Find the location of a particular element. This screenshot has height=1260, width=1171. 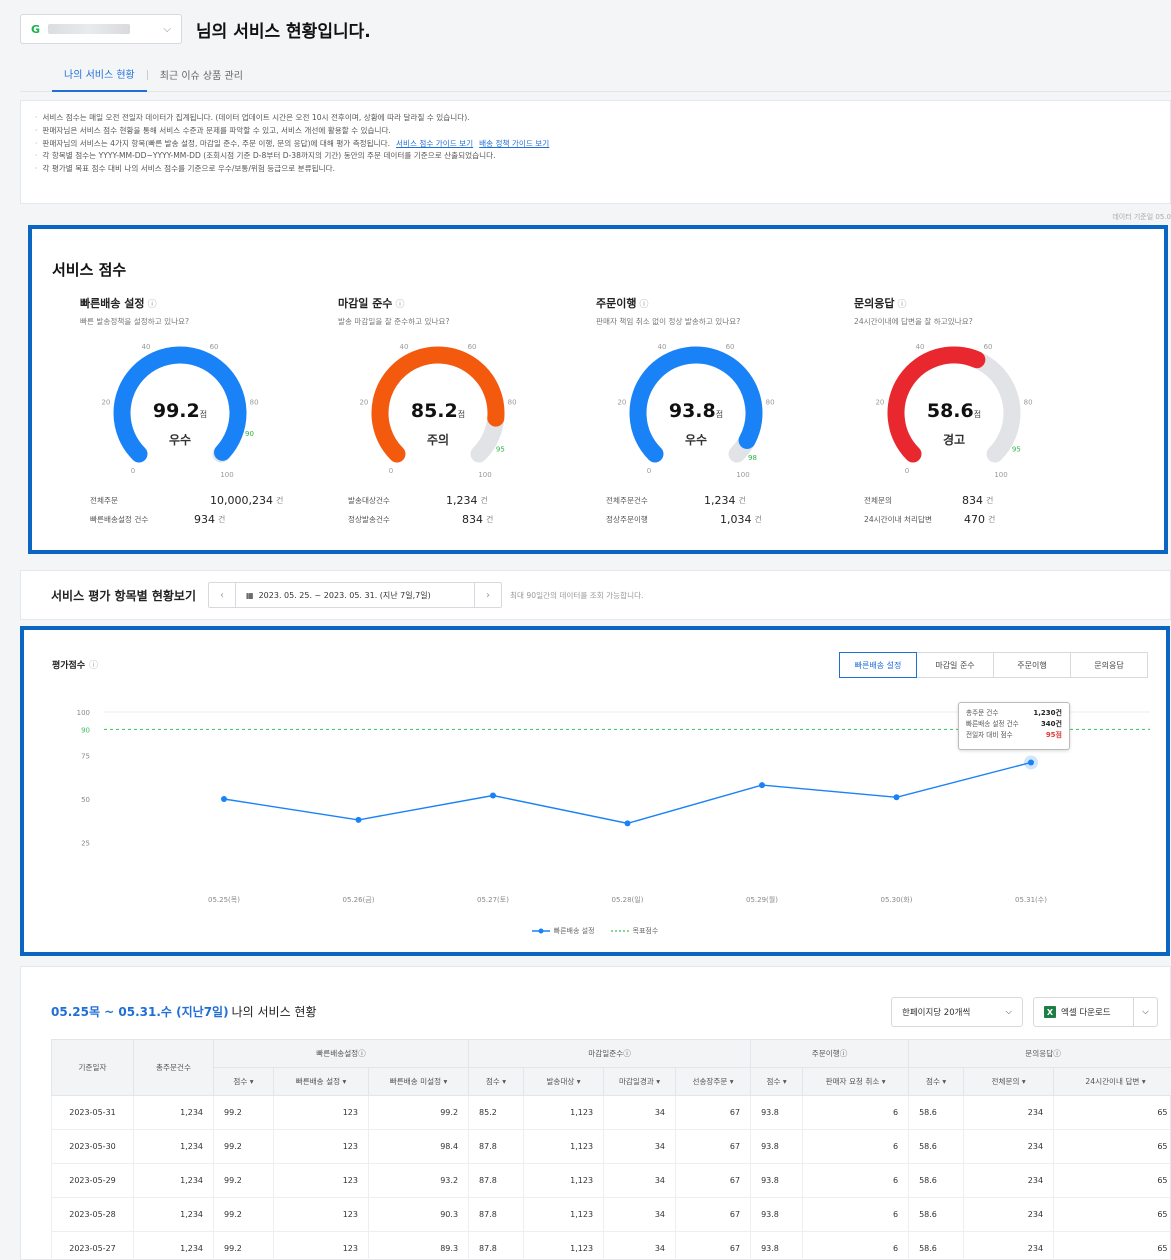

next-period-button: › is located at coordinates (488, 595).